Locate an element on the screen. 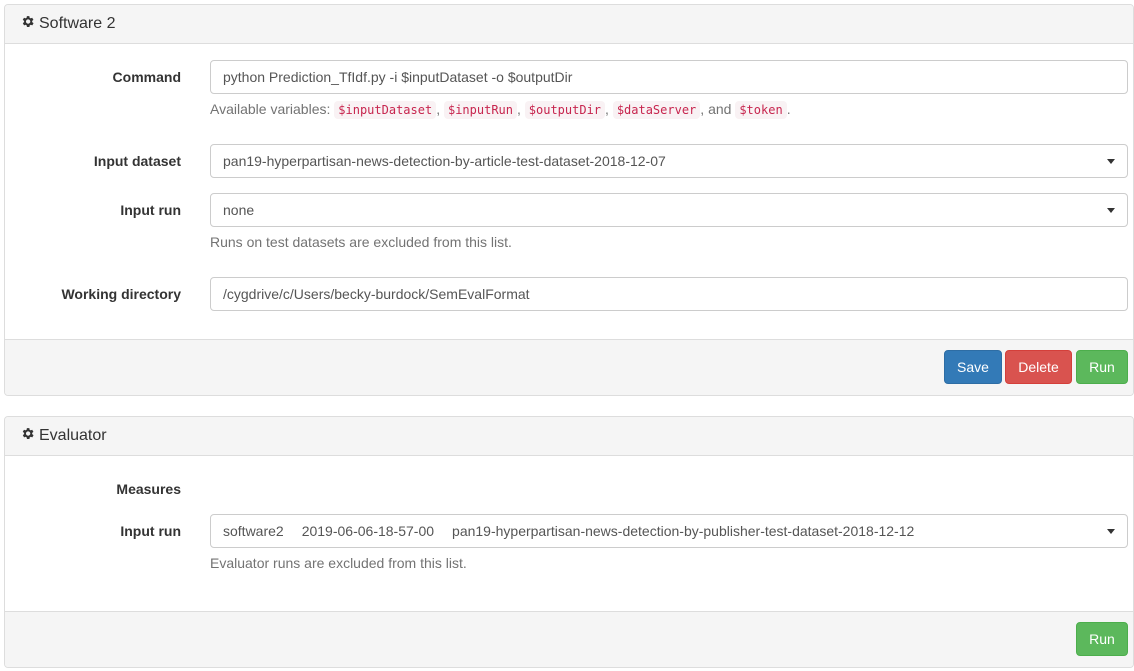 The height and width of the screenshot is (671, 1134). var-input-run: $inputRun is located at coordinates (480, 110).